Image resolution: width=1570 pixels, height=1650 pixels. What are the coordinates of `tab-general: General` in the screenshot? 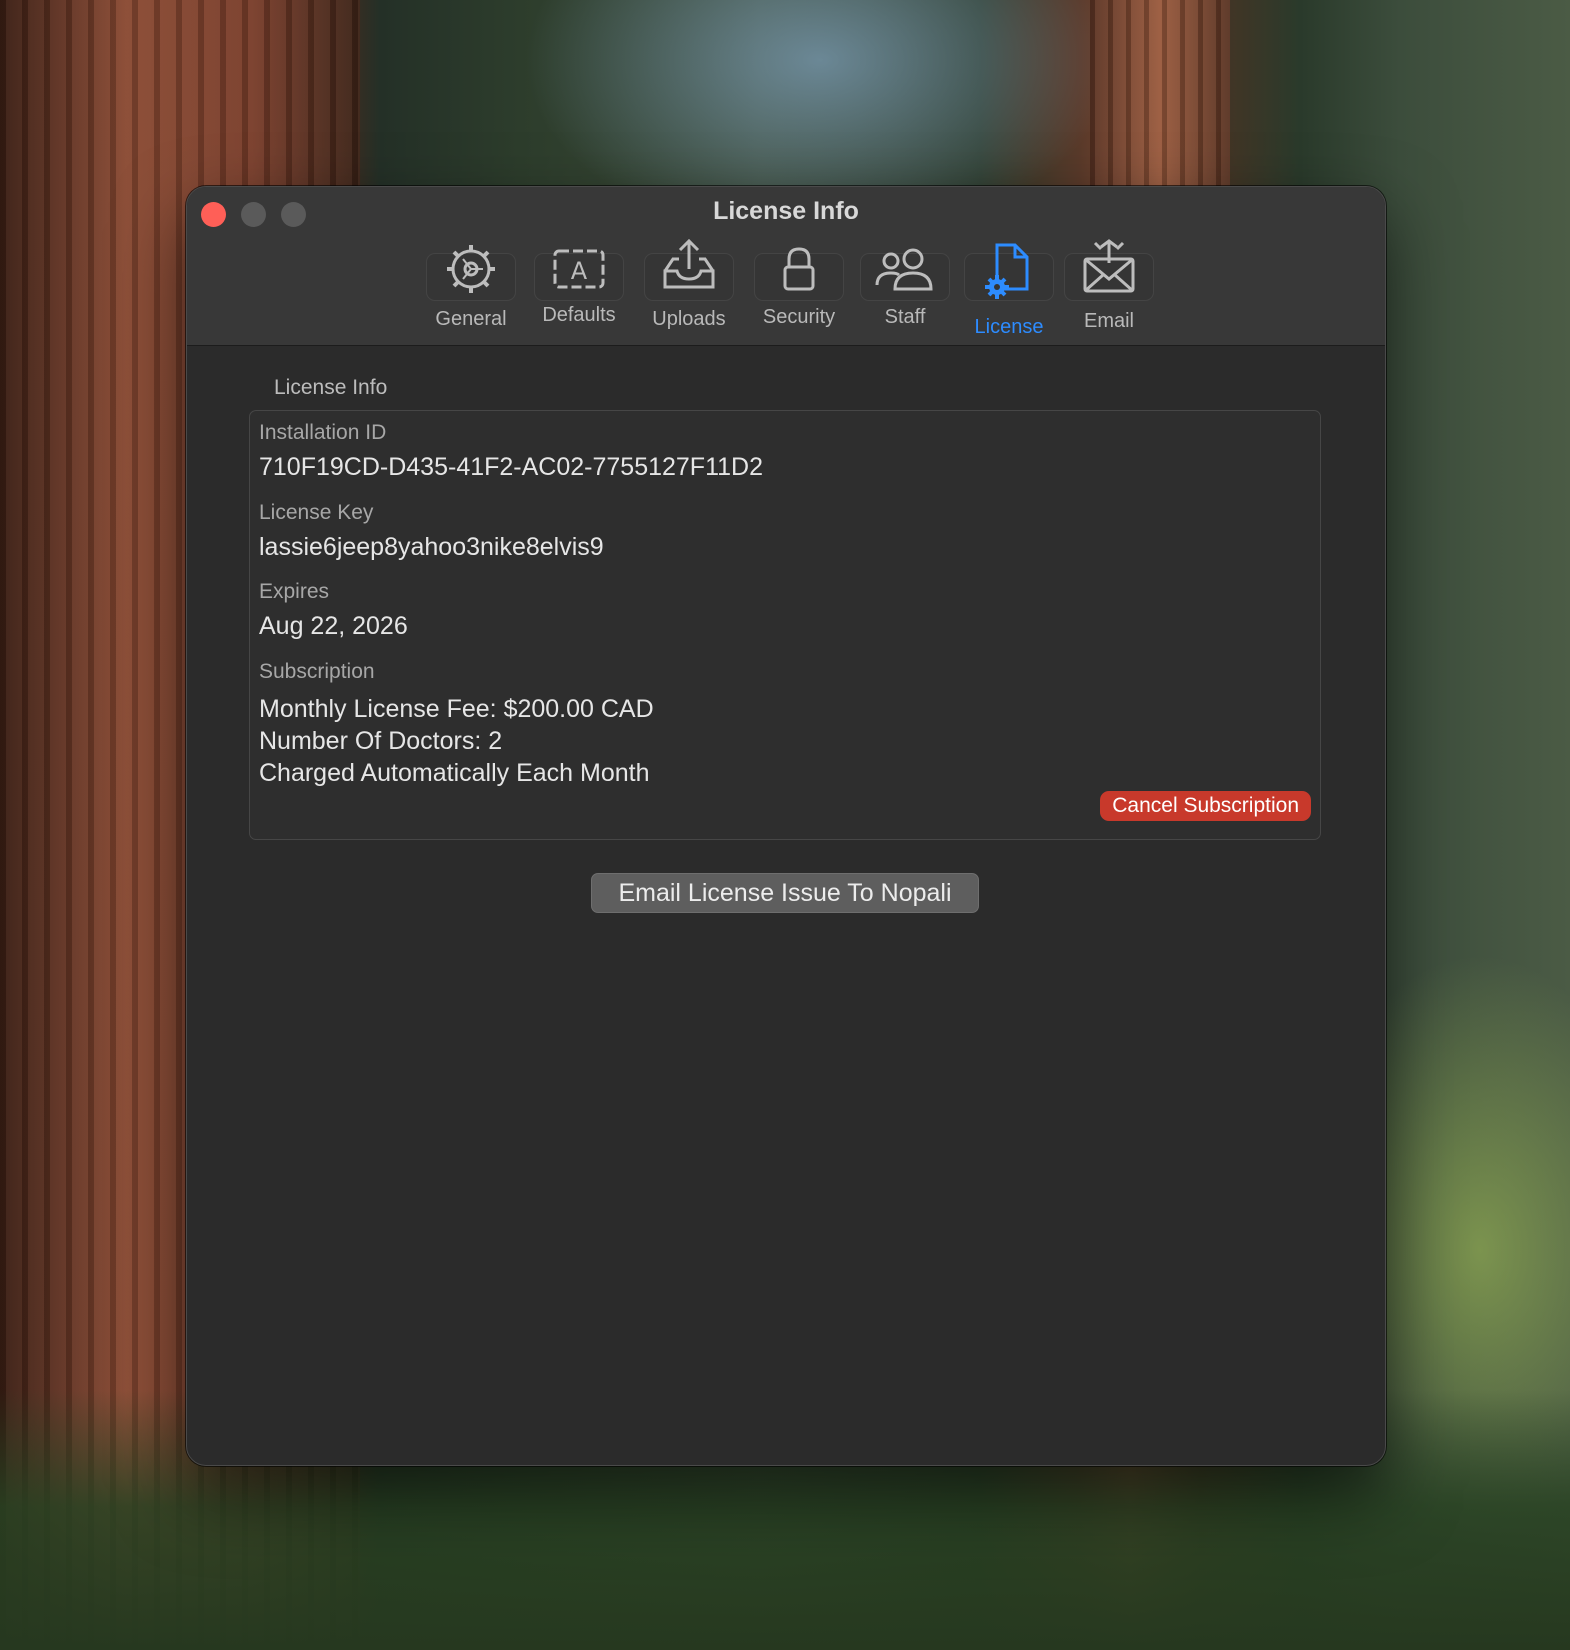 It's located at (471, 292).